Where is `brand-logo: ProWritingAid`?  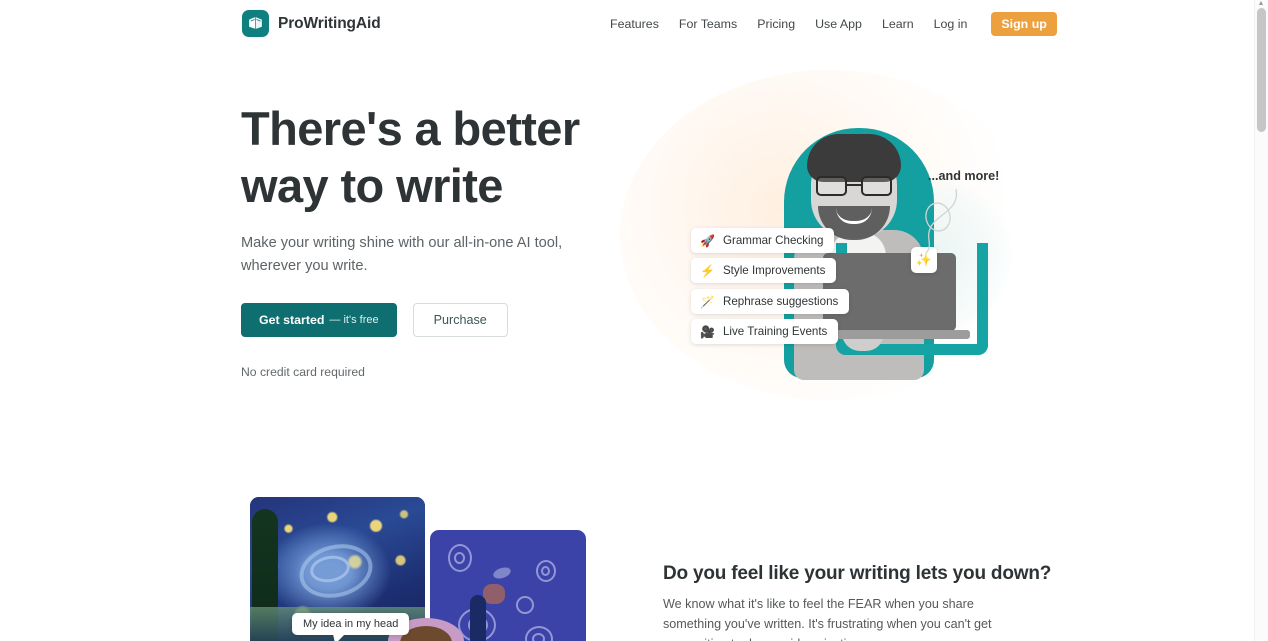 brand-logo: ProWritingAid is located at coordinates (311, 23).